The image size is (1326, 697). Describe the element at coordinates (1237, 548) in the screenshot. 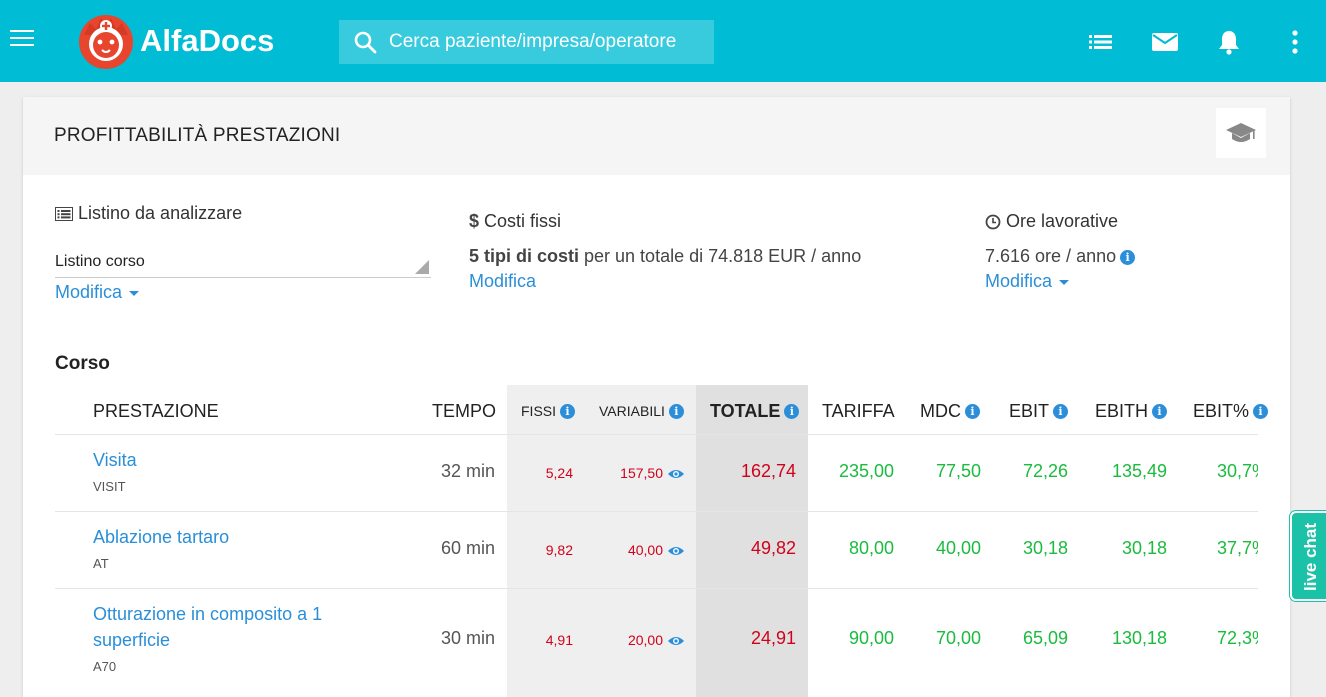

I see `ebit-percent-value: 37,7%` at that location.